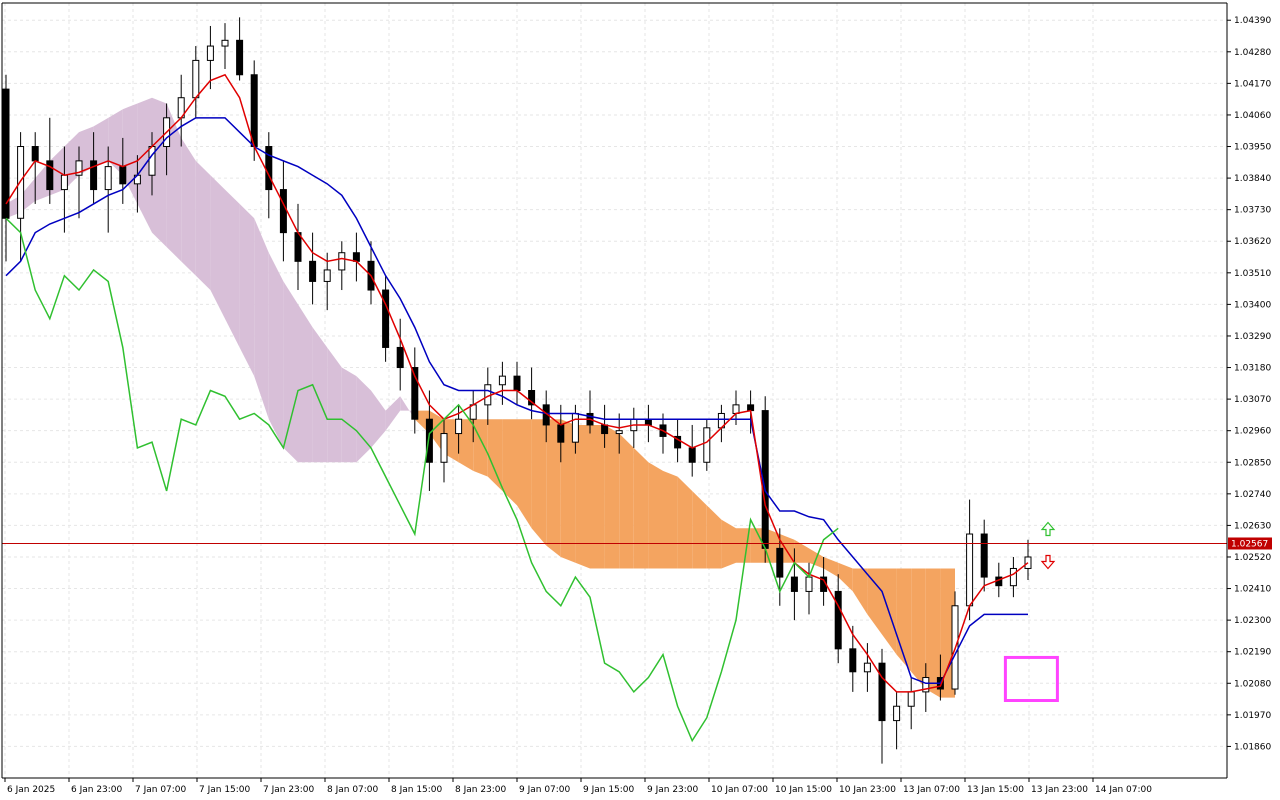 This screenshot has width=1280, height=800. Describe the element at coordinates (1252, 621) in the screenshot. I see `y-tick-label: 1.02300` at that location.